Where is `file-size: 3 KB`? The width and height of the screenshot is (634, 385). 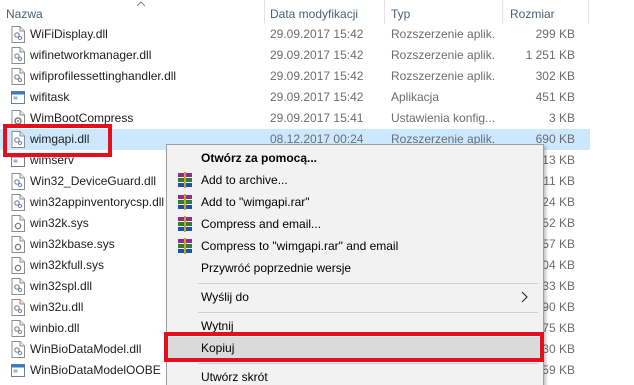 file-size: 3 KB is located at coordinates (561, 118).